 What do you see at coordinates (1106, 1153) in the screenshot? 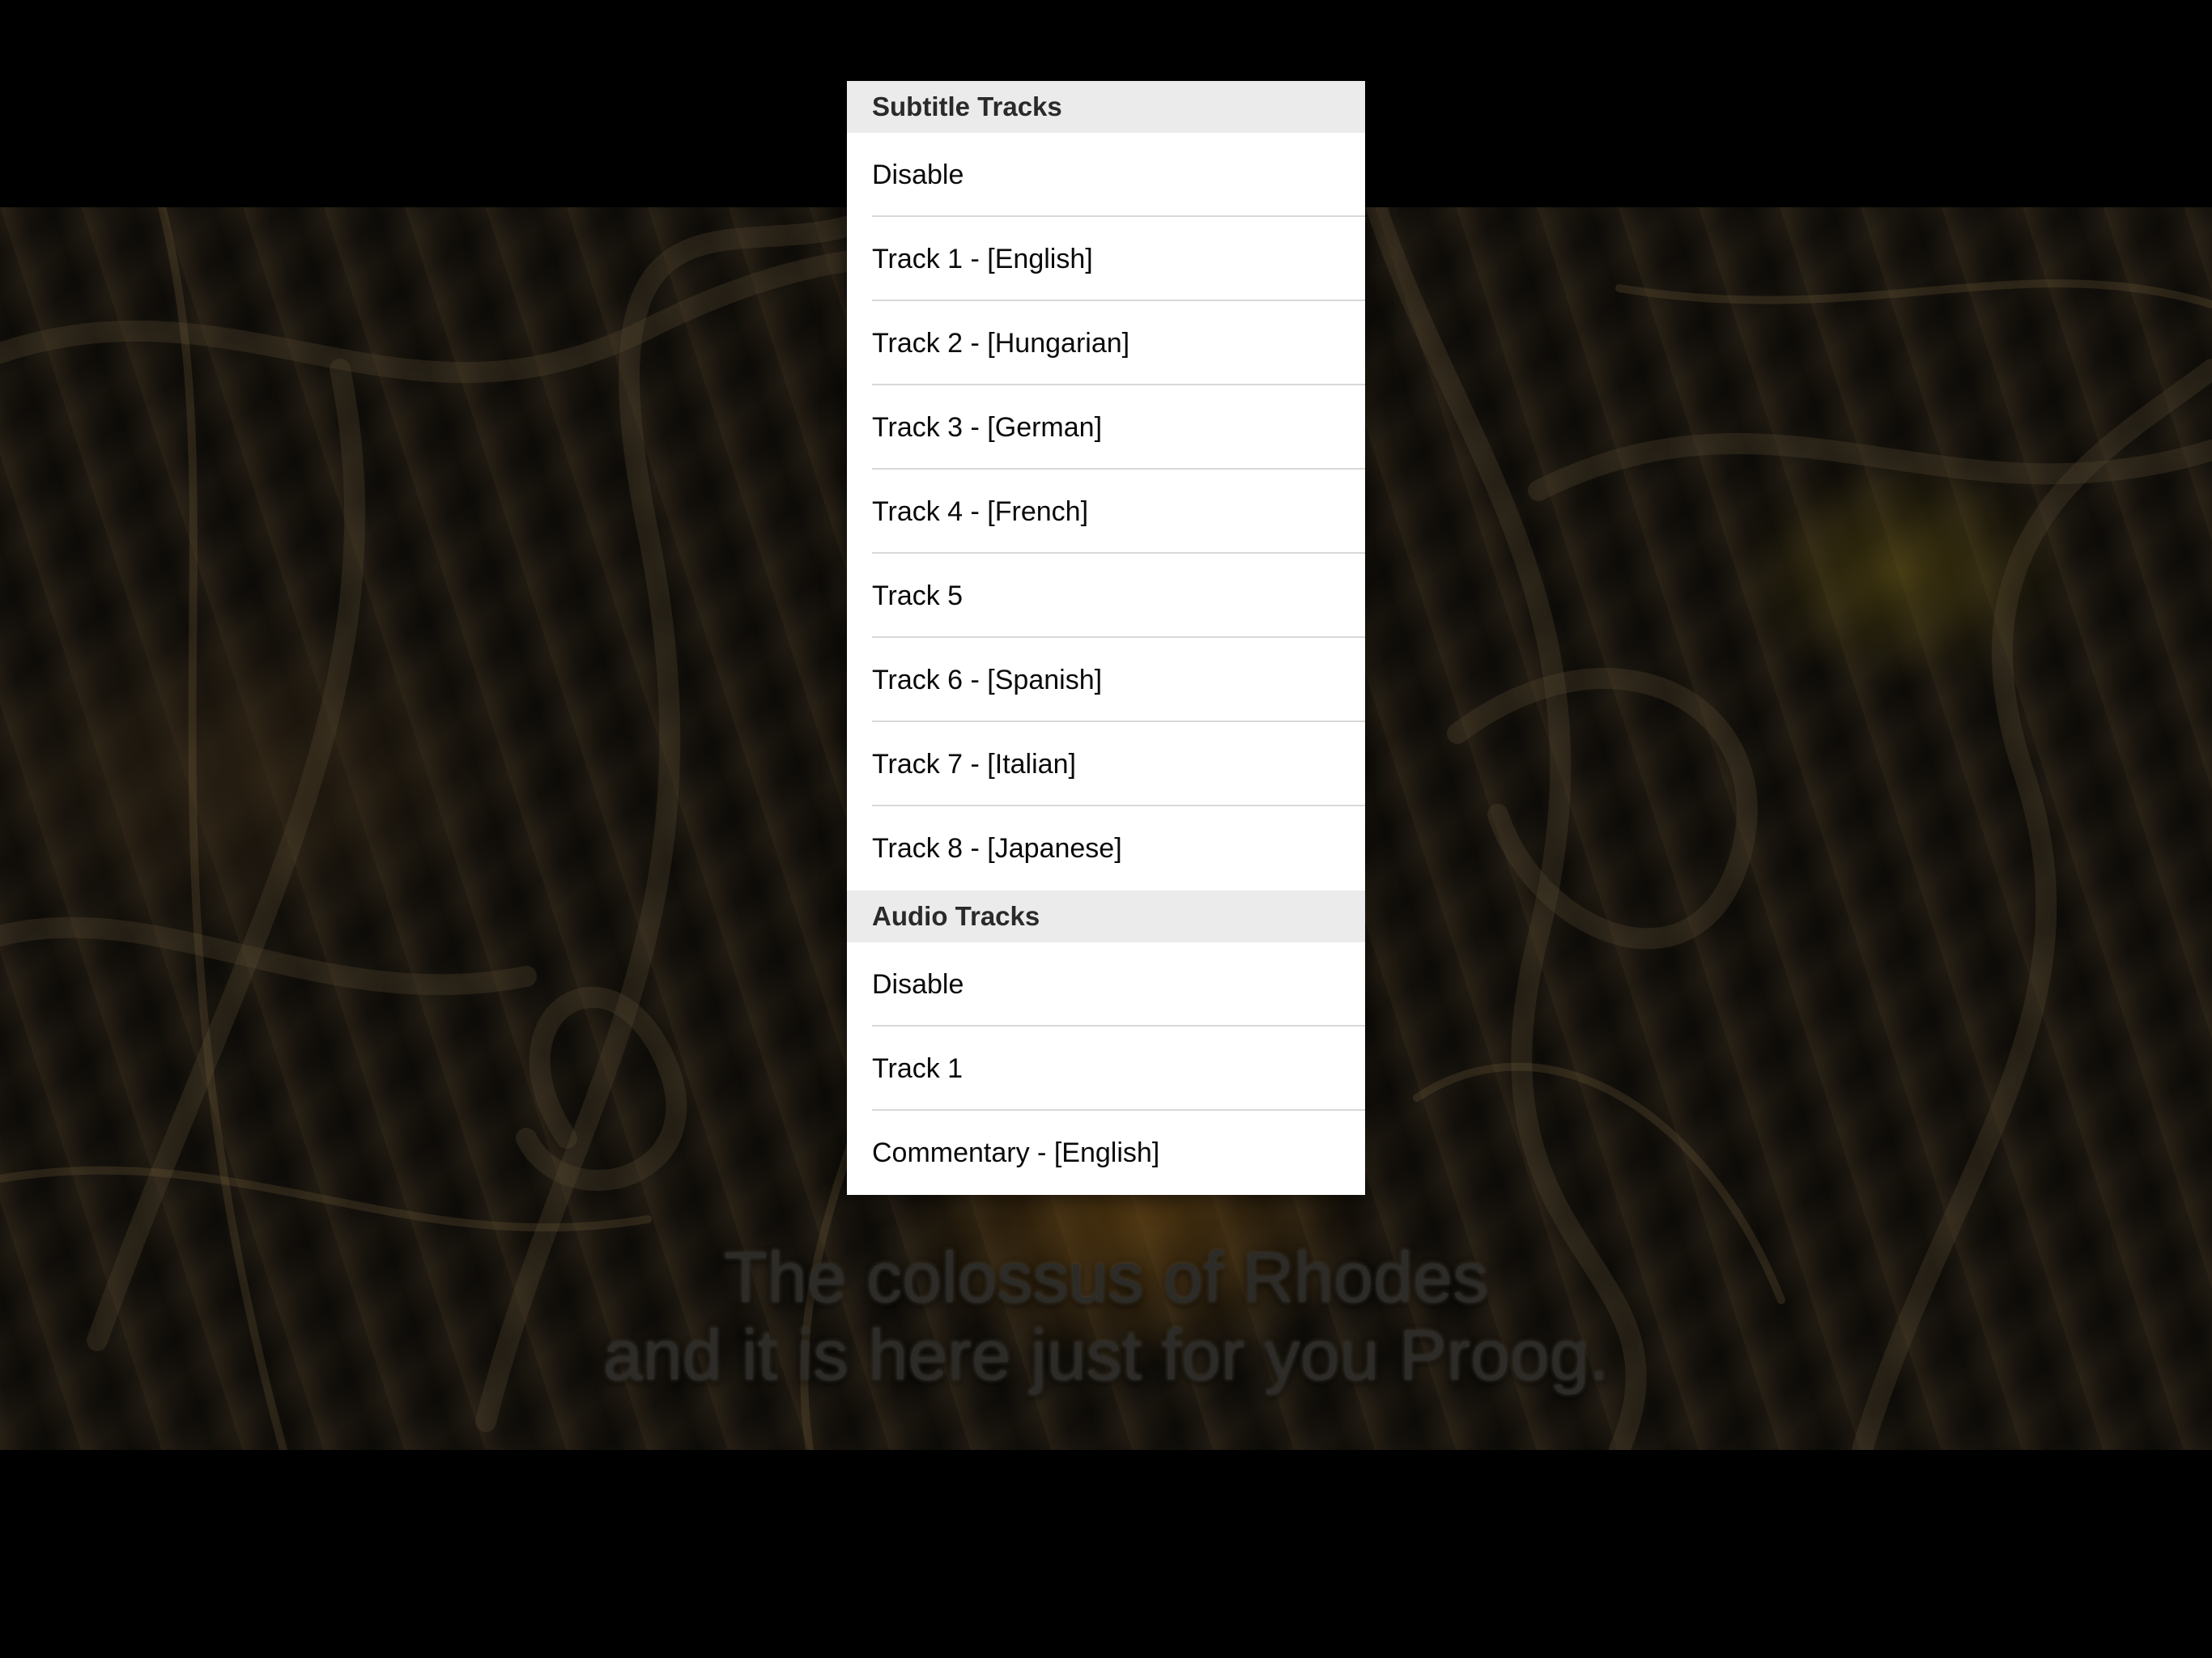
I see `audio-track-commentary: Commentary - [English]` at bounding box center [1106, 1153].